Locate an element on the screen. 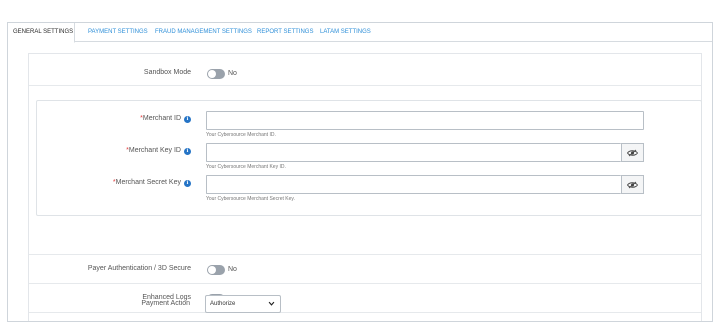 This screenshot has width=720, height=326. merchant-key-id-label: *Merchant Key ID i is located at coordinates (158, 151).